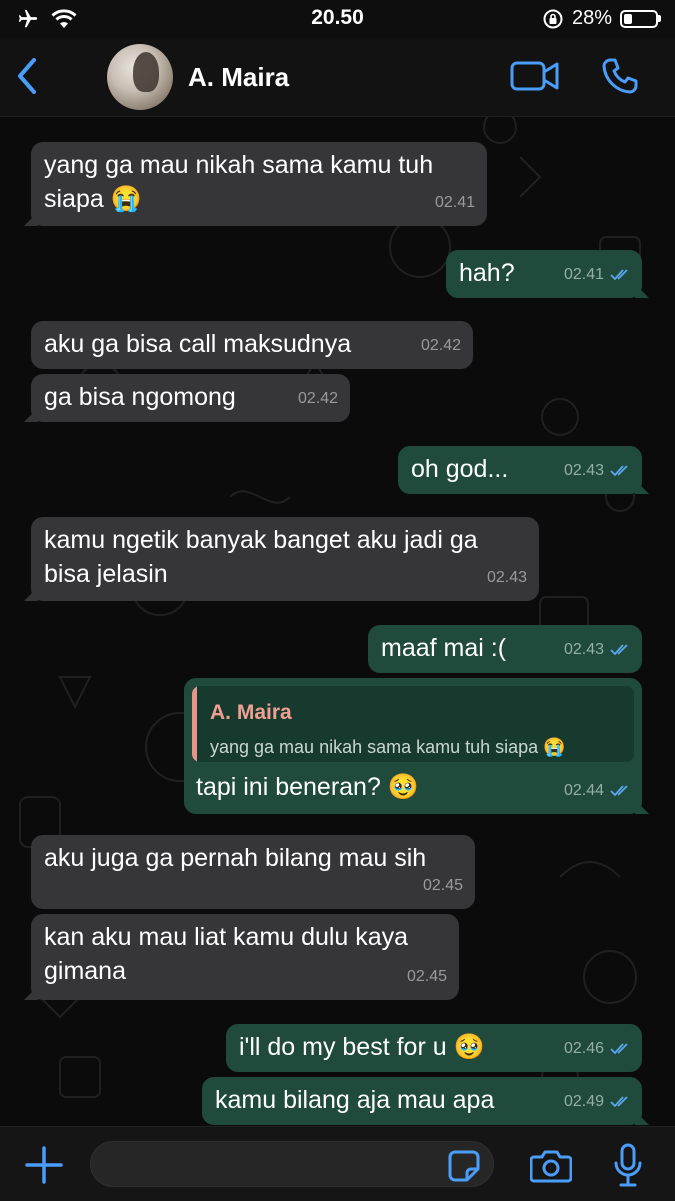 The width and height of the screenshot is (675, 1201). Describe the element at coordinates (140, 397) in the screenshot. I see `message-text: ga bisa ngomong` at that location.